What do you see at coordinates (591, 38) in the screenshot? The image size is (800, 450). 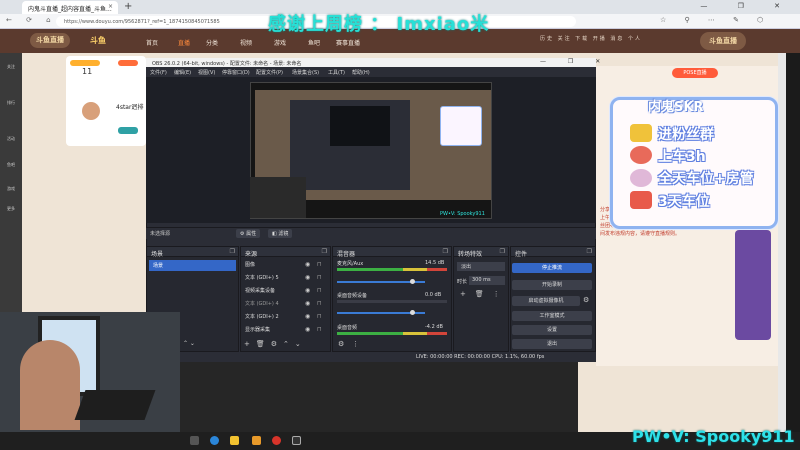 I see `header-icons: 历史 关注 下载 开播 消息 个人` at bounding box center [591, 38].